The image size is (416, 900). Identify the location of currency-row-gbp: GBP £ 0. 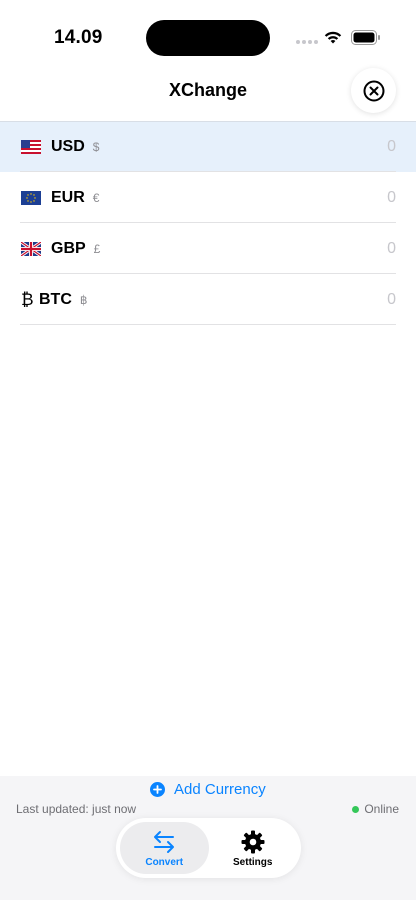
(208, 248).